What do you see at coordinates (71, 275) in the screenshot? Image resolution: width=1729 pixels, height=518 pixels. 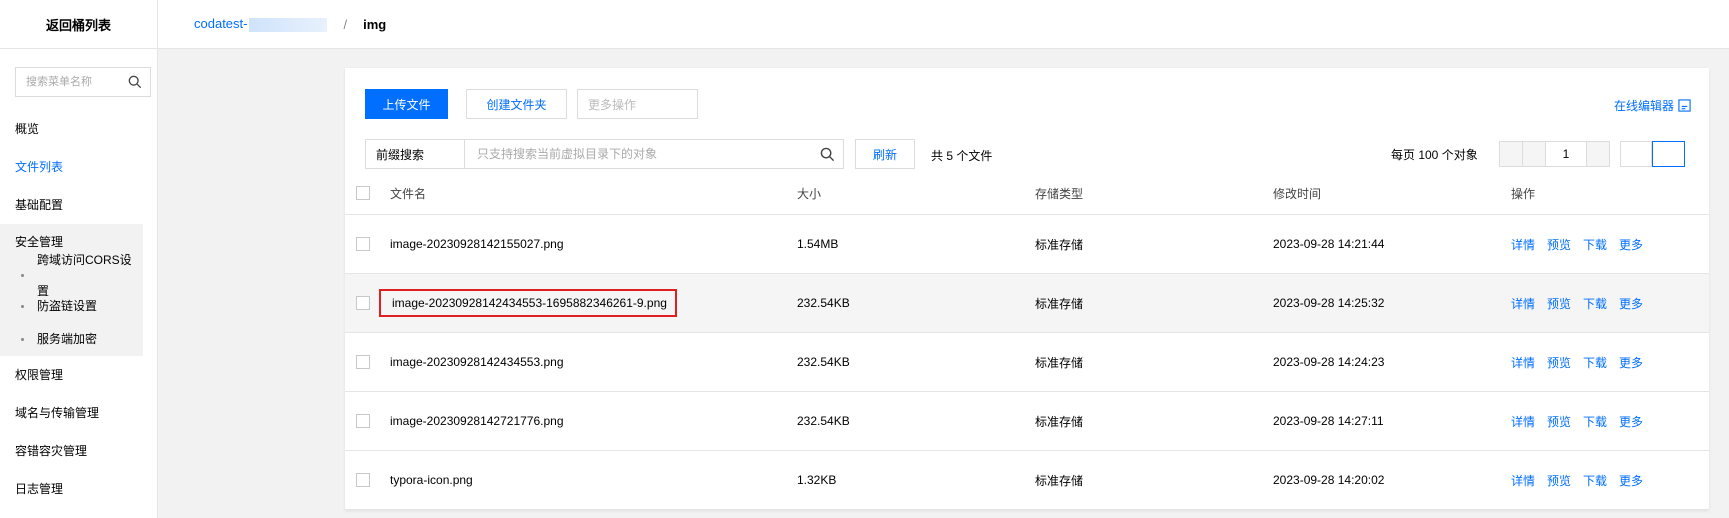 I see `sidebar-subitem-cors: 跨域访问CORS设置` at bounding box center [71, 275].